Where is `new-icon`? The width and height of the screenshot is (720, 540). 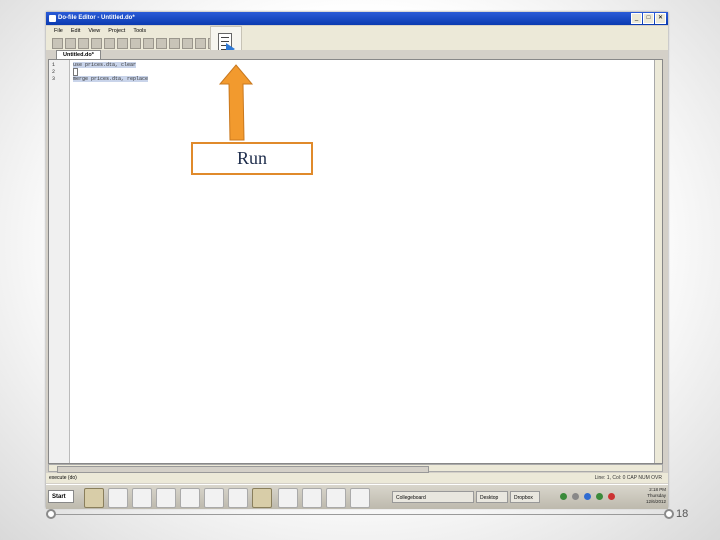 new-icon is located at coordinates (57, 43).